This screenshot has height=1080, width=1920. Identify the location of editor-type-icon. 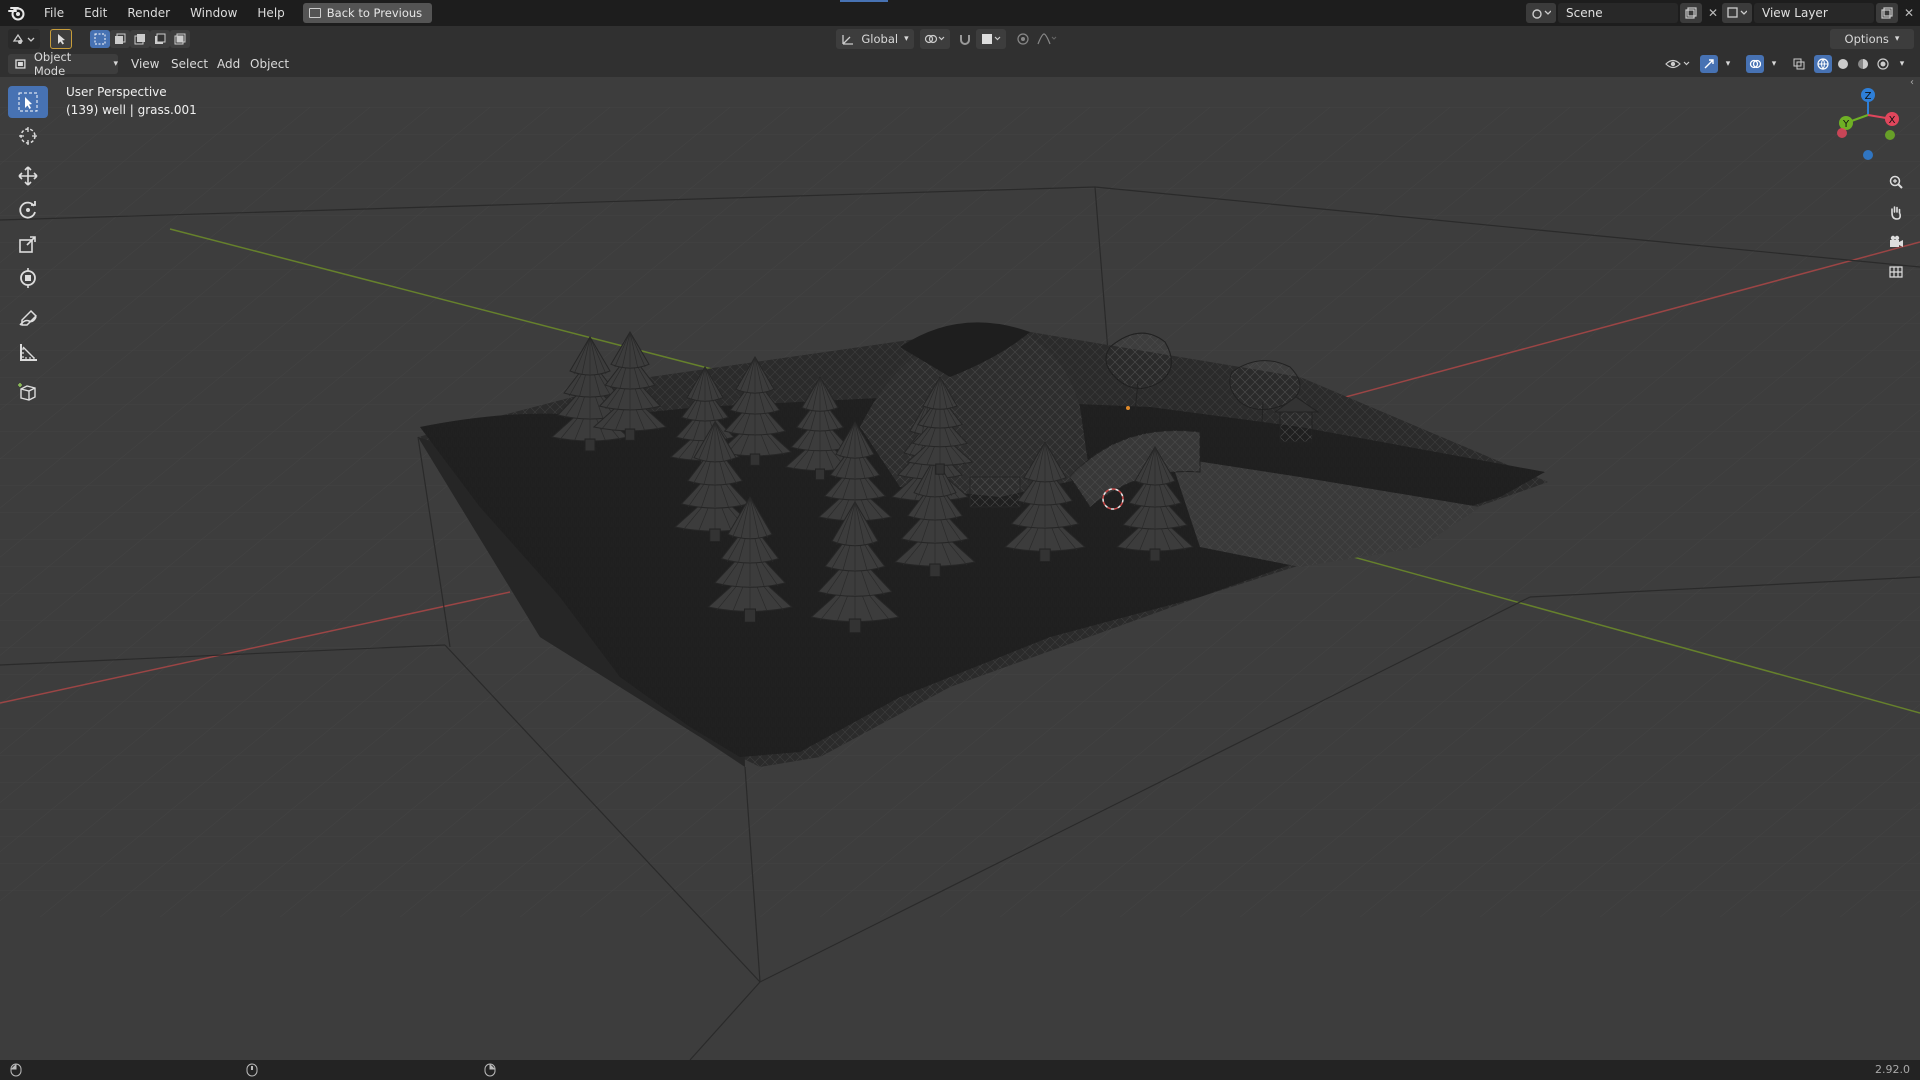
(24, 39).